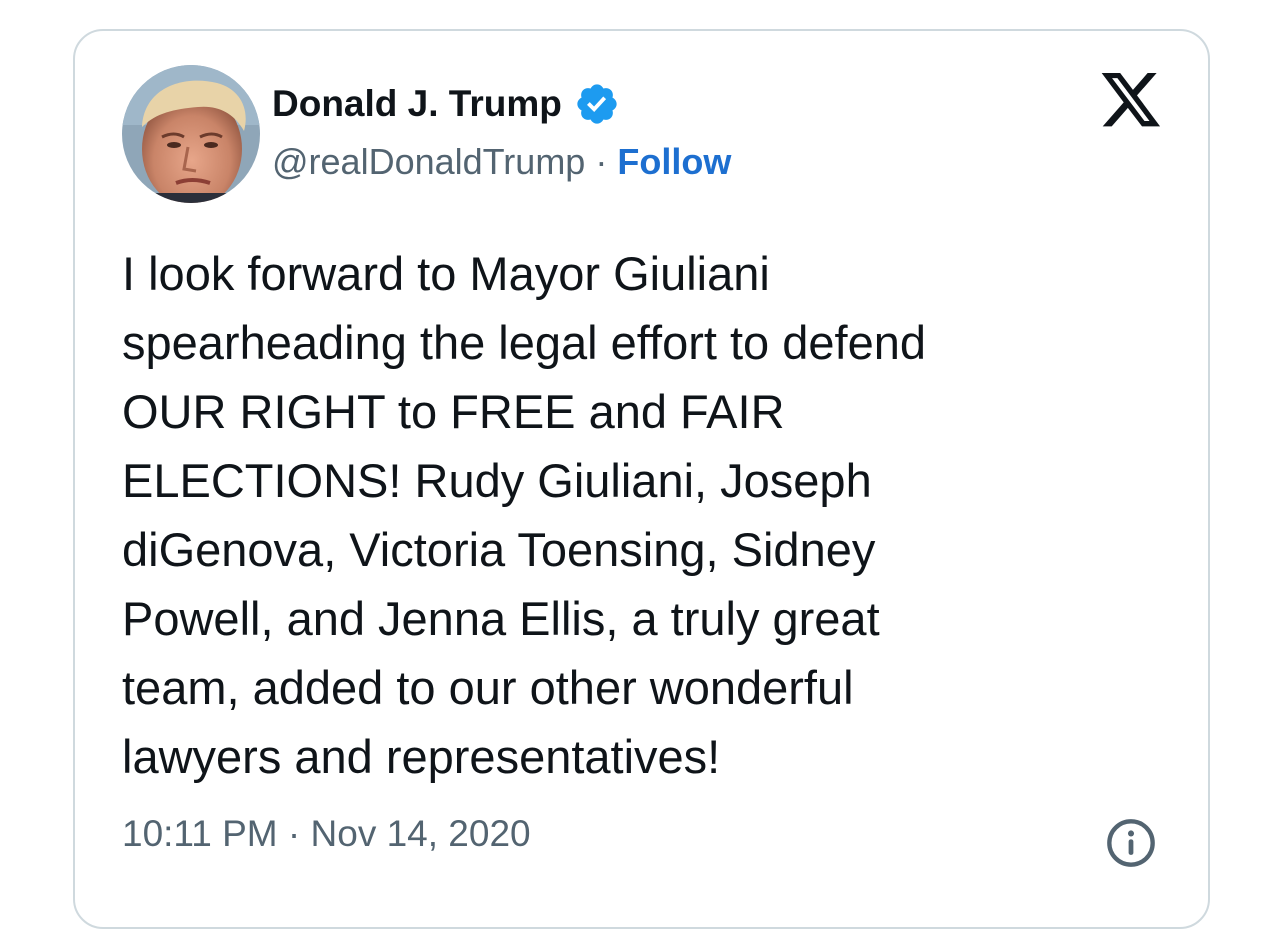 This screenshot has width=1284, height=929. I want to click on follow-button: Follow, so click(674, 161).